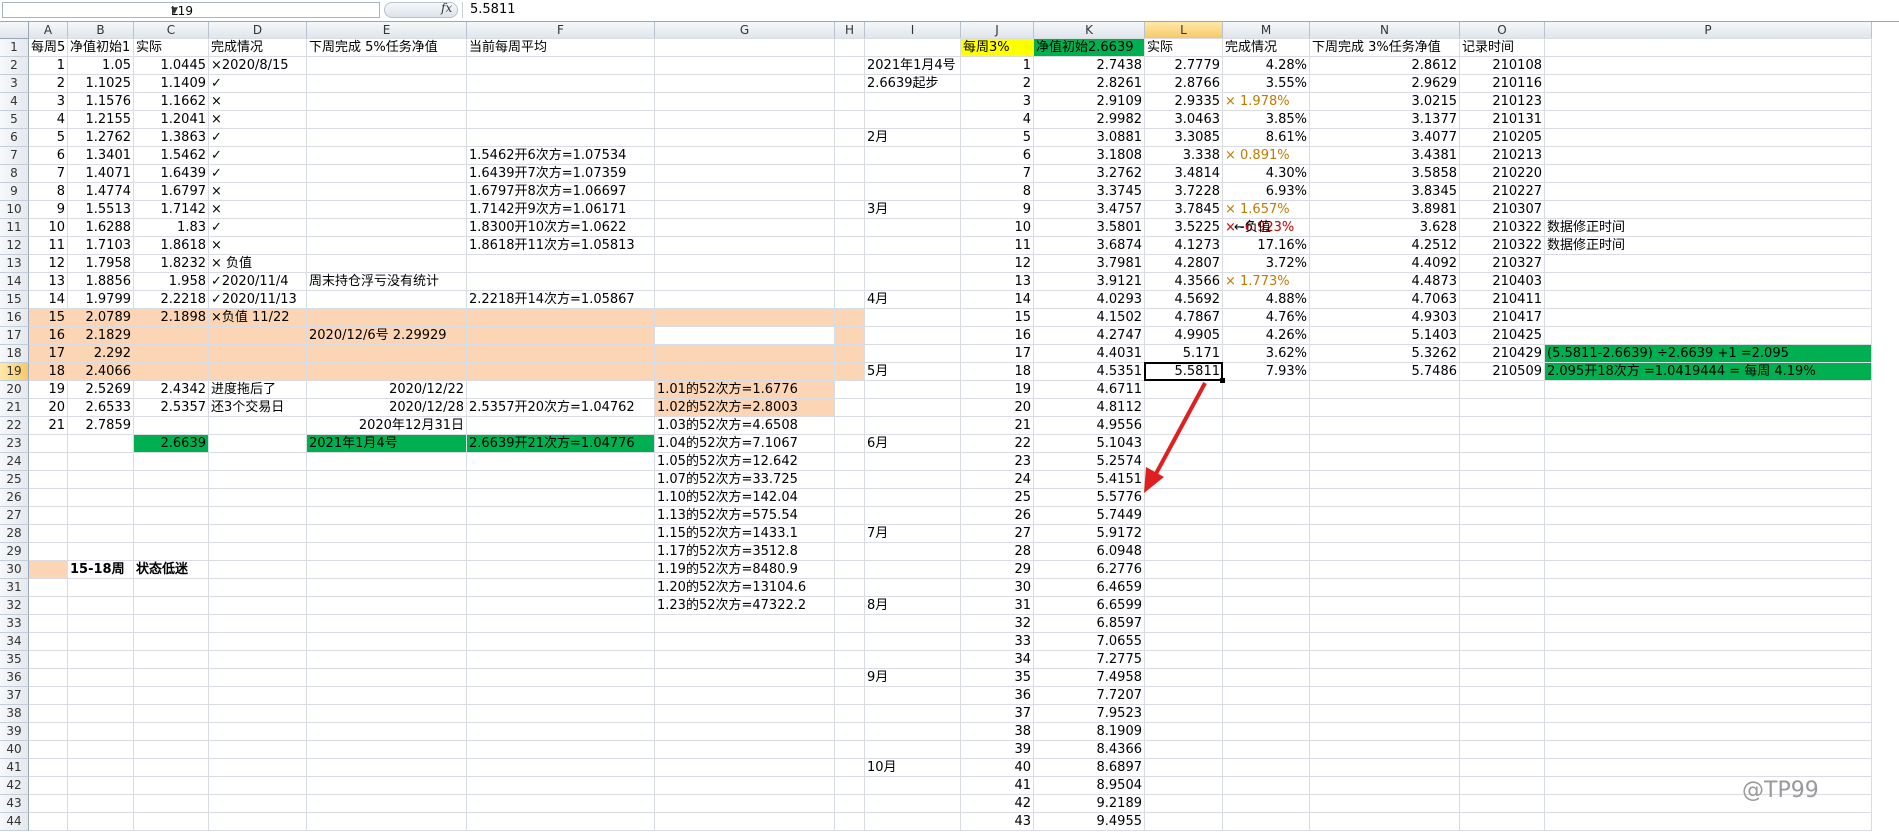 The width and height of the screenshot is (1899, 838). What do you see at coordinates (14, 462) in the screenshot?
I see `row-header-24: 24` at bounding box center [14, 462].